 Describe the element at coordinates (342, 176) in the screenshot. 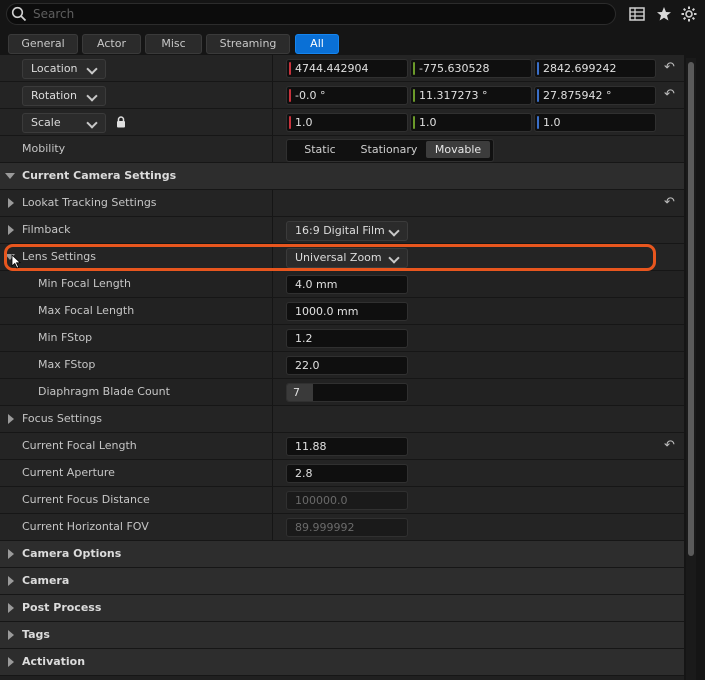

I see `current-camera-settings-header: Current Camera Settings` at that location.